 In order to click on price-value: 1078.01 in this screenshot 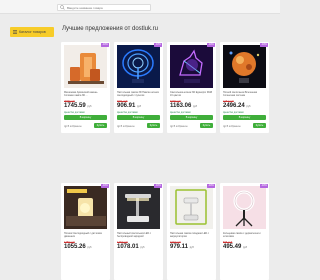, I will do `click(128, 247)`.